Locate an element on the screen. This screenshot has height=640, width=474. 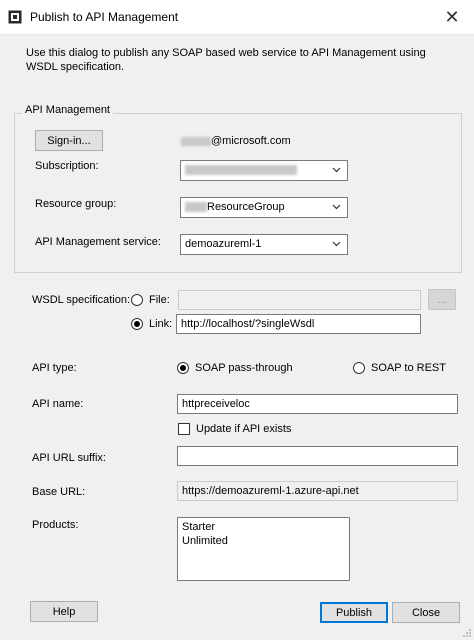
subscription-select is located at coordinates (264, 170).